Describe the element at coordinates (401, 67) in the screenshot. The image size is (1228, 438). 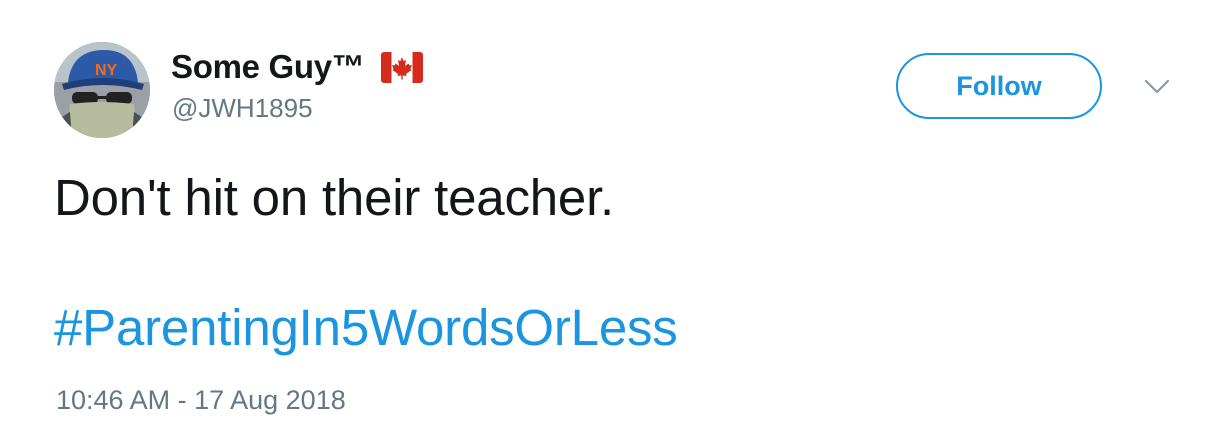
I see `canada-flag-icon` at that location.